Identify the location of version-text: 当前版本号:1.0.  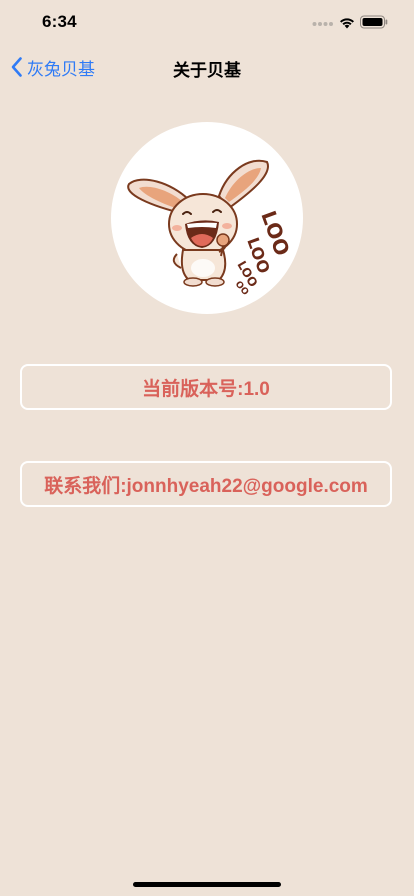
(206, 389).